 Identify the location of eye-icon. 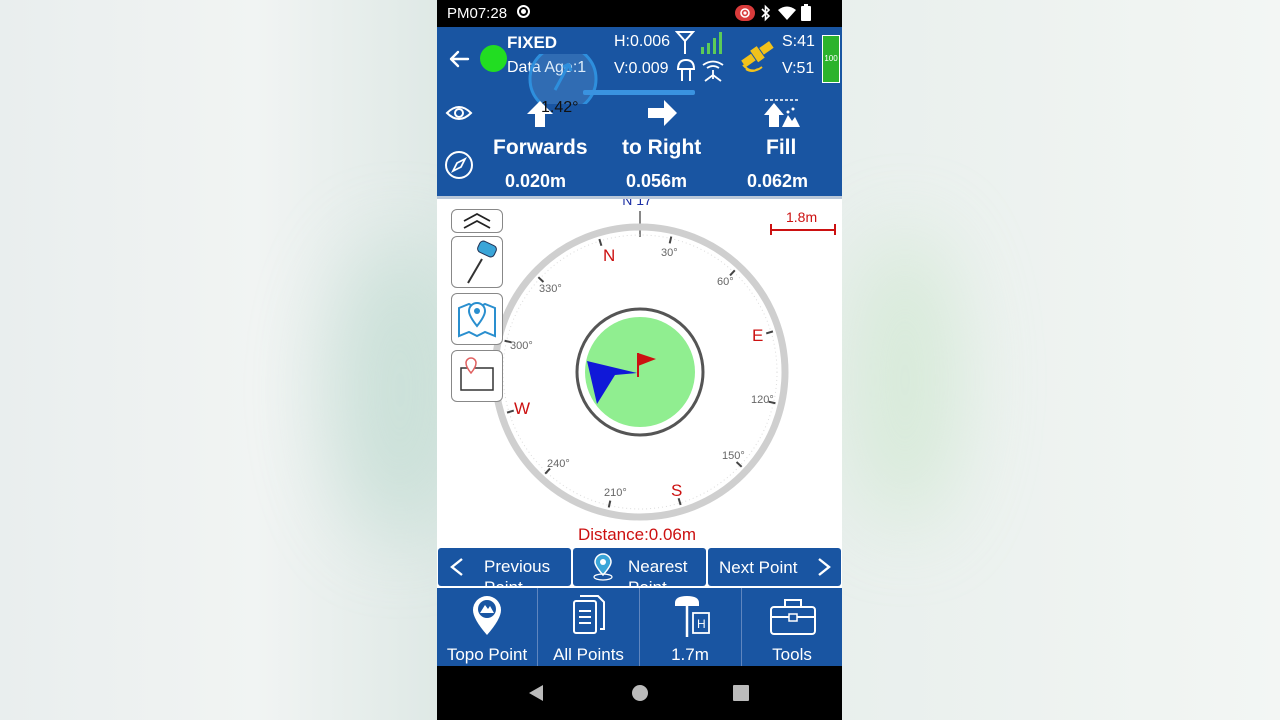
(459, 113).